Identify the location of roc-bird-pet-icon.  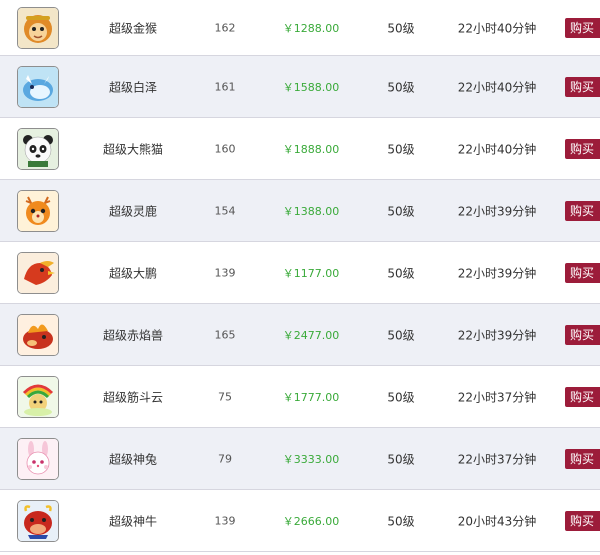
(38, 272).